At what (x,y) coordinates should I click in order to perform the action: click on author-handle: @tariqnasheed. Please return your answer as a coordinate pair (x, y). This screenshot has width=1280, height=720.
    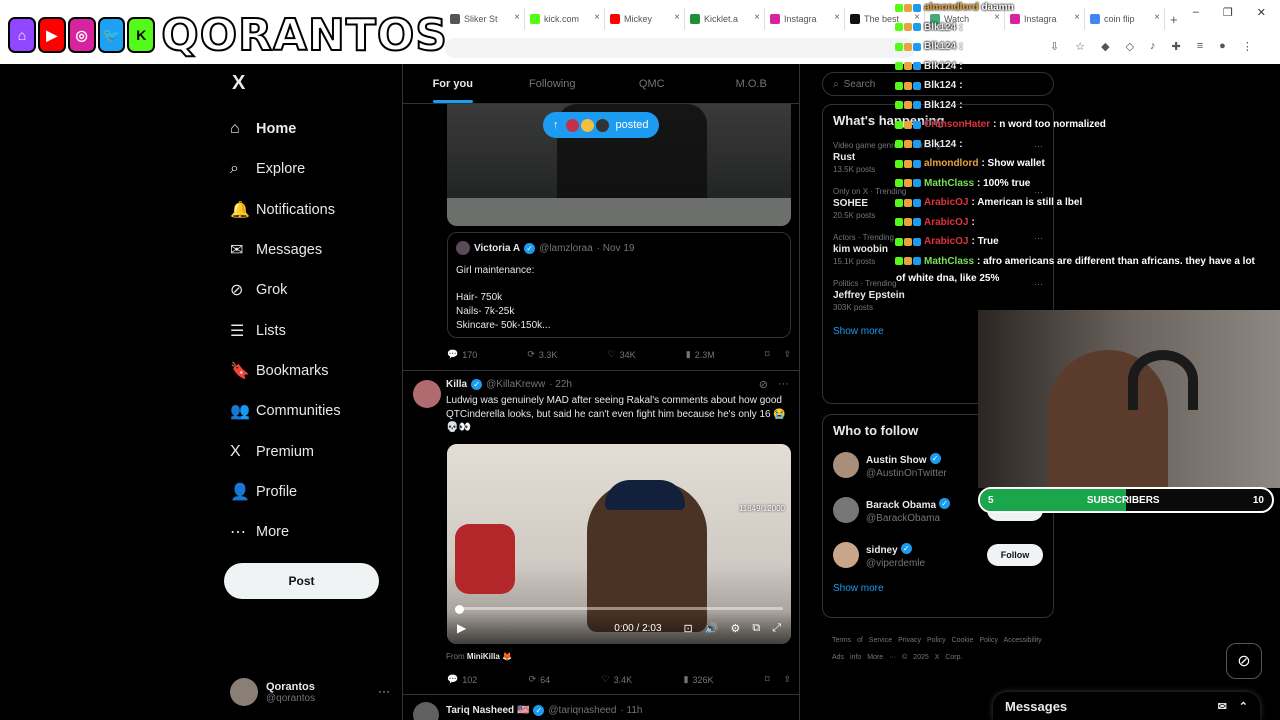
    Looking at the image, I should click on (582, 710).